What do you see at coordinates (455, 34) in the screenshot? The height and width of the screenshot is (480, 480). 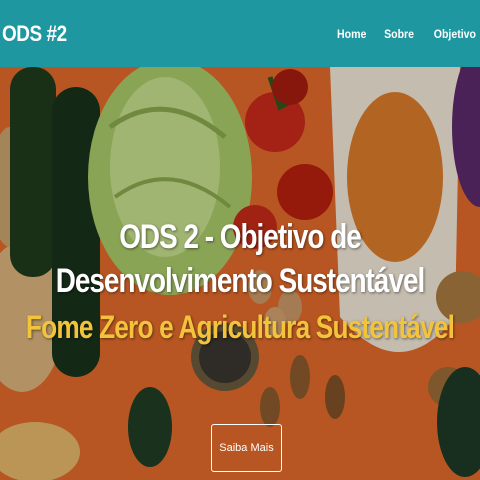 I see `nav-link-objetivo: Objetivo` at bounding box center [455, 34].